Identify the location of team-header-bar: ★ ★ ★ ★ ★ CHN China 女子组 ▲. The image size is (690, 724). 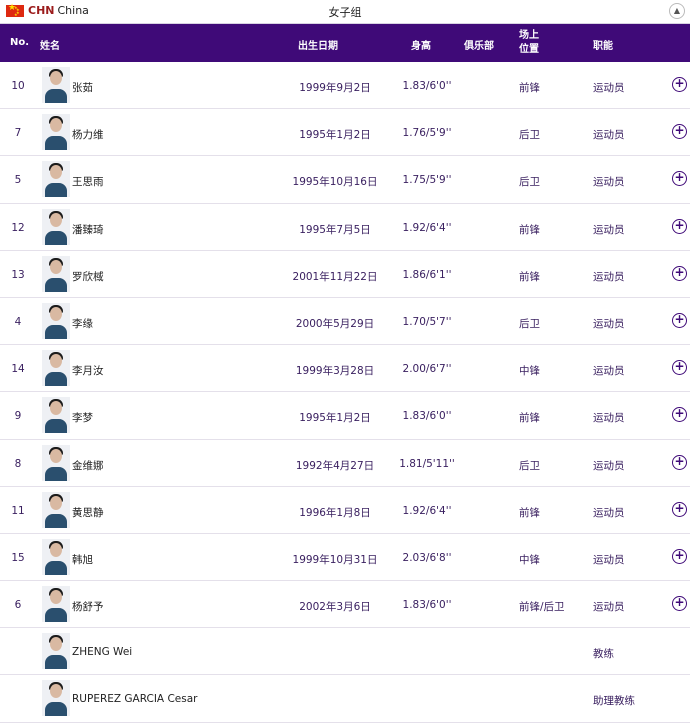
(345, 12).